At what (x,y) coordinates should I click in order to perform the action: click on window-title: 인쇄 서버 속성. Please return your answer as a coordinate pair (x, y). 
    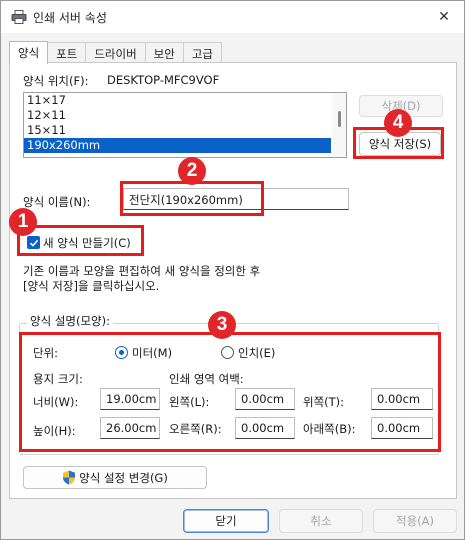
    Looking at the image, I should click on (70, 18).